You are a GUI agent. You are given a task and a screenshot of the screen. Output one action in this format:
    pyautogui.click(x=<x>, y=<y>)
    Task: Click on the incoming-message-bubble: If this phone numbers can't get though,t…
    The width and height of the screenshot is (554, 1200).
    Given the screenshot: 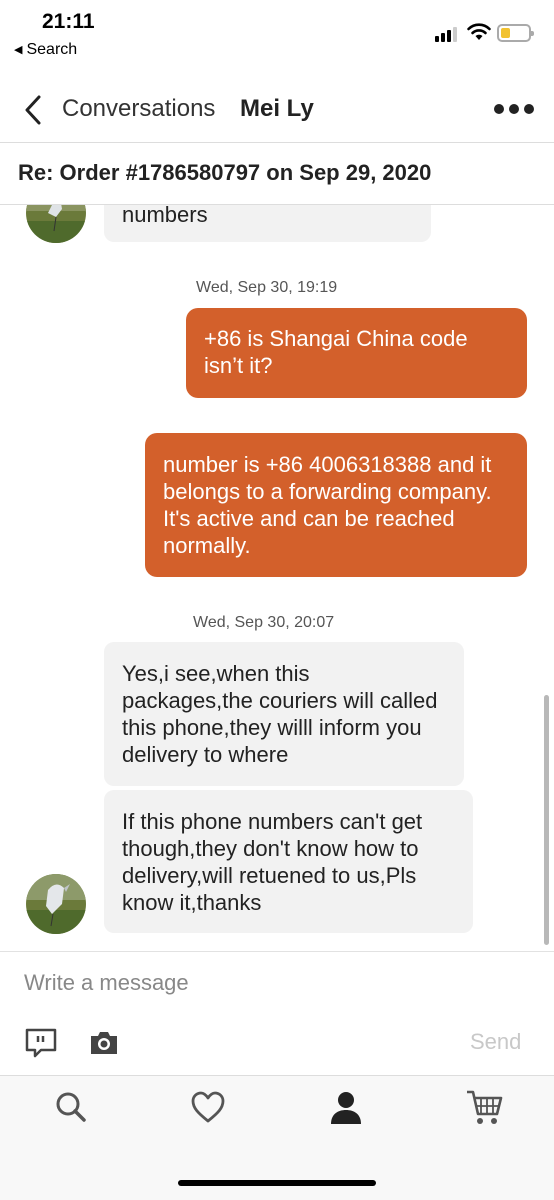 What is the action you would take?
    pyautogui.click(x=288, y=861)
    